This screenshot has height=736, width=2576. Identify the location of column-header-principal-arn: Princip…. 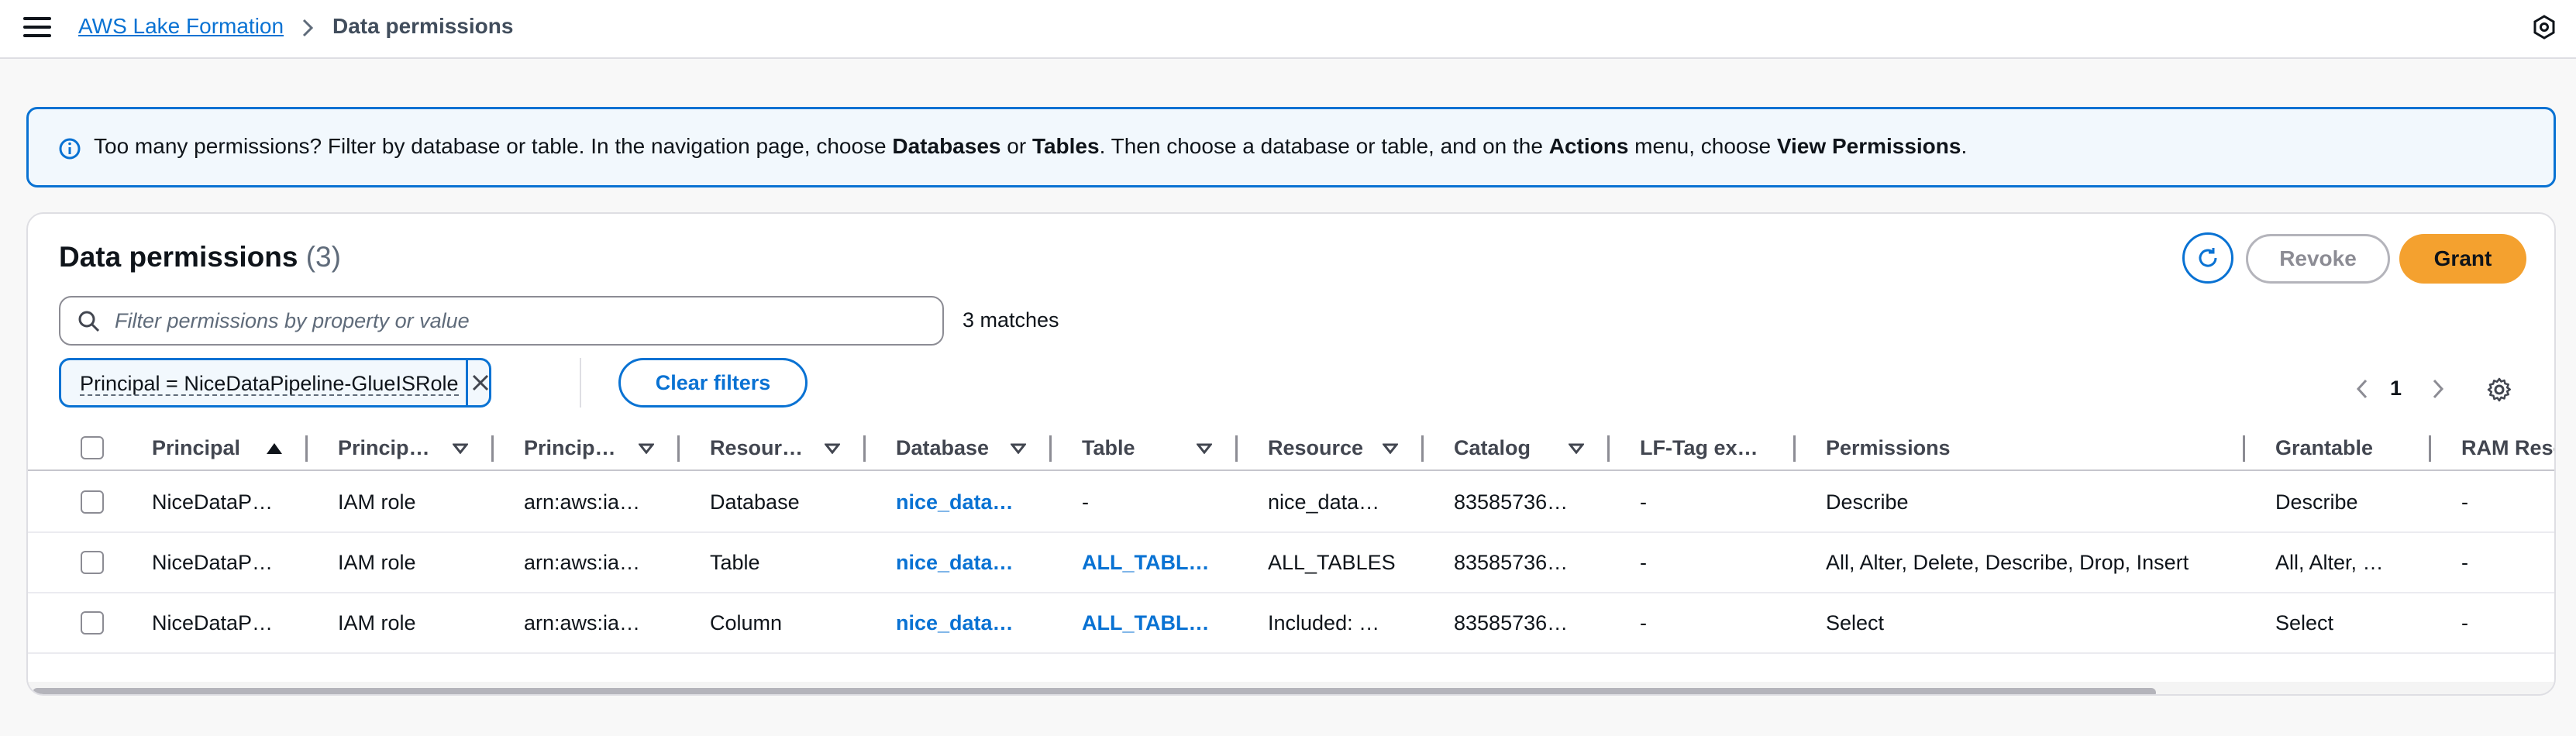
(570, 448).